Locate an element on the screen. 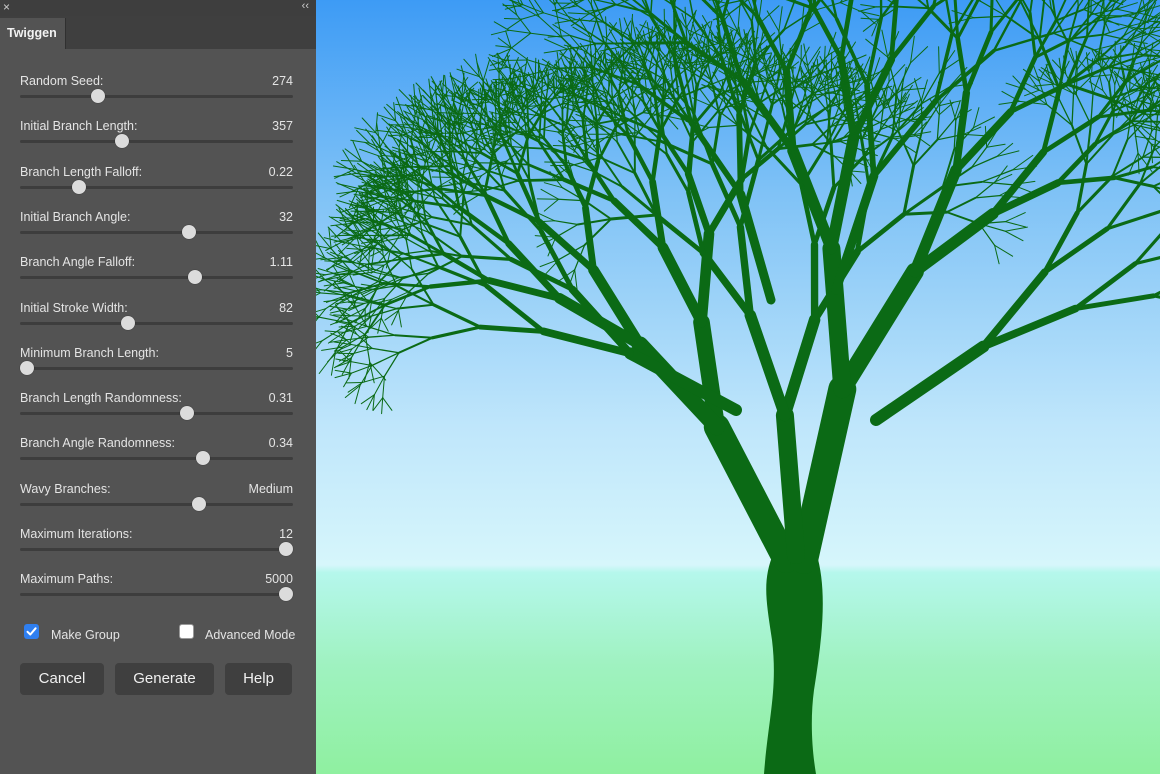 The width and height of the screenshot is (1160, 774). slider-value: 0.34 is located at coordinates (280, 443).